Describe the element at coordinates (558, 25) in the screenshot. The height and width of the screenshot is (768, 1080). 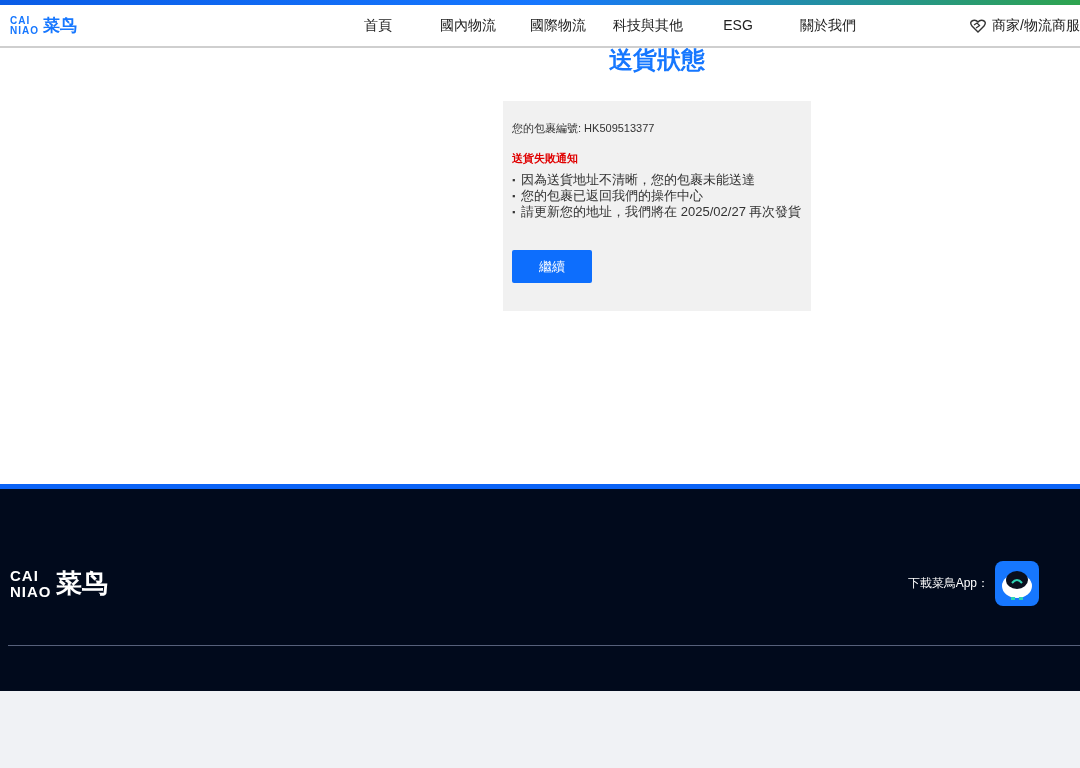
I see `nav-link: 國際物流` at that location.